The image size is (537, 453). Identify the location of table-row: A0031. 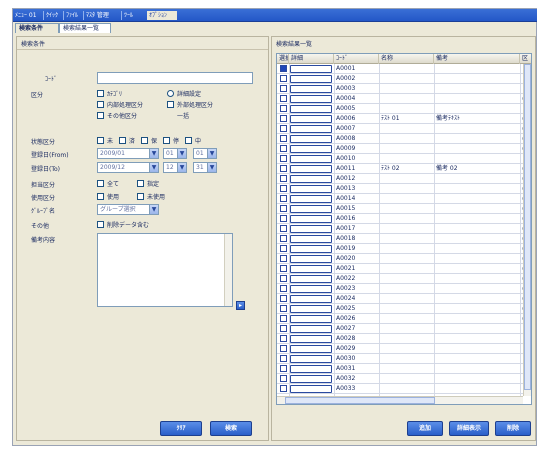
(404, 369).